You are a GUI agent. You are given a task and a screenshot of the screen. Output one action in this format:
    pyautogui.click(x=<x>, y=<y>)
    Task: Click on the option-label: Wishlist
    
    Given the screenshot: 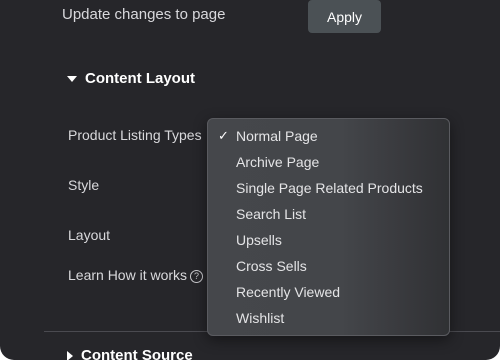 What is the action you would take?
    pyautogui.click(x=260, y=318)
    